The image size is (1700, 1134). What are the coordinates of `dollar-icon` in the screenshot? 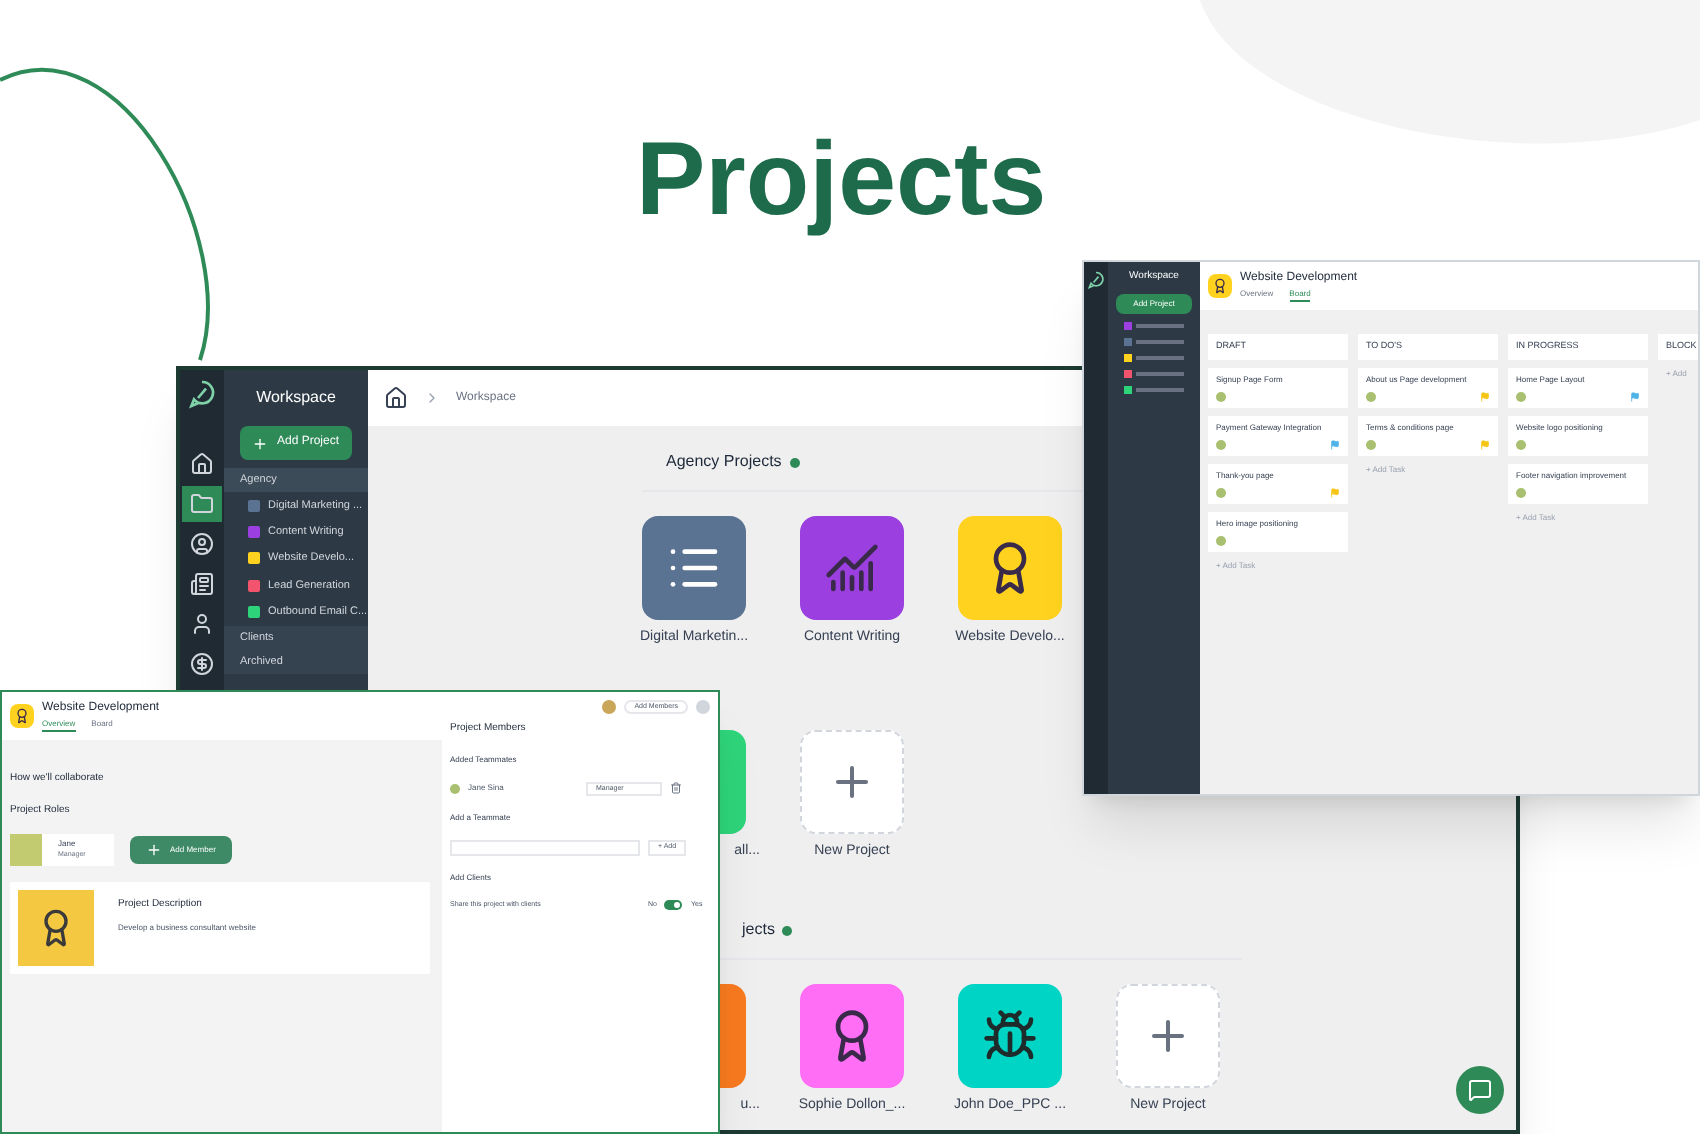 It's located at (202, 664).